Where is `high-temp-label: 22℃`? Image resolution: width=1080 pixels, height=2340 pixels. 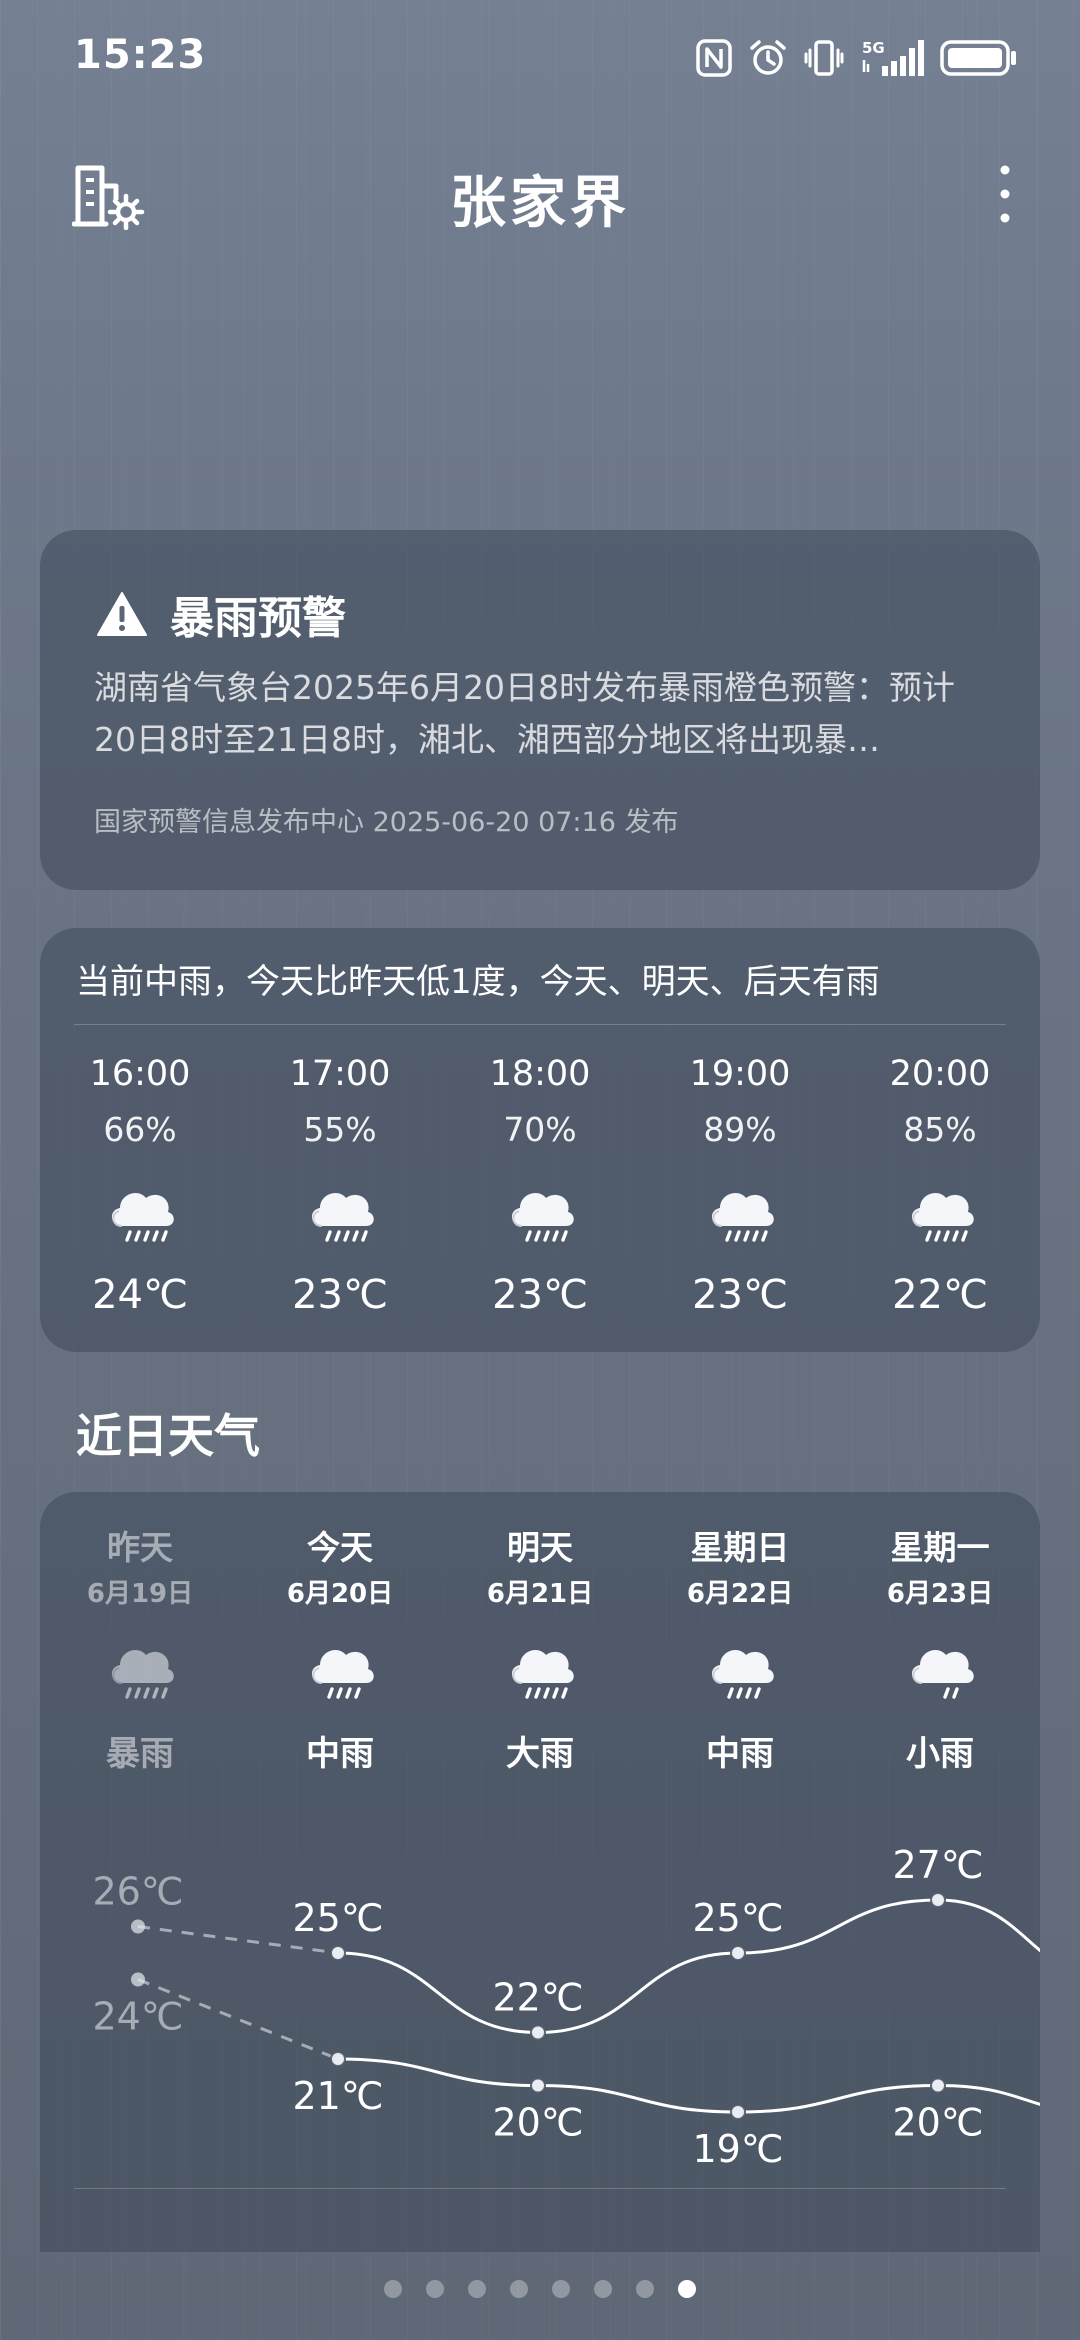 high-temp-label: 22℃ is located at coordinates (537, 1998).